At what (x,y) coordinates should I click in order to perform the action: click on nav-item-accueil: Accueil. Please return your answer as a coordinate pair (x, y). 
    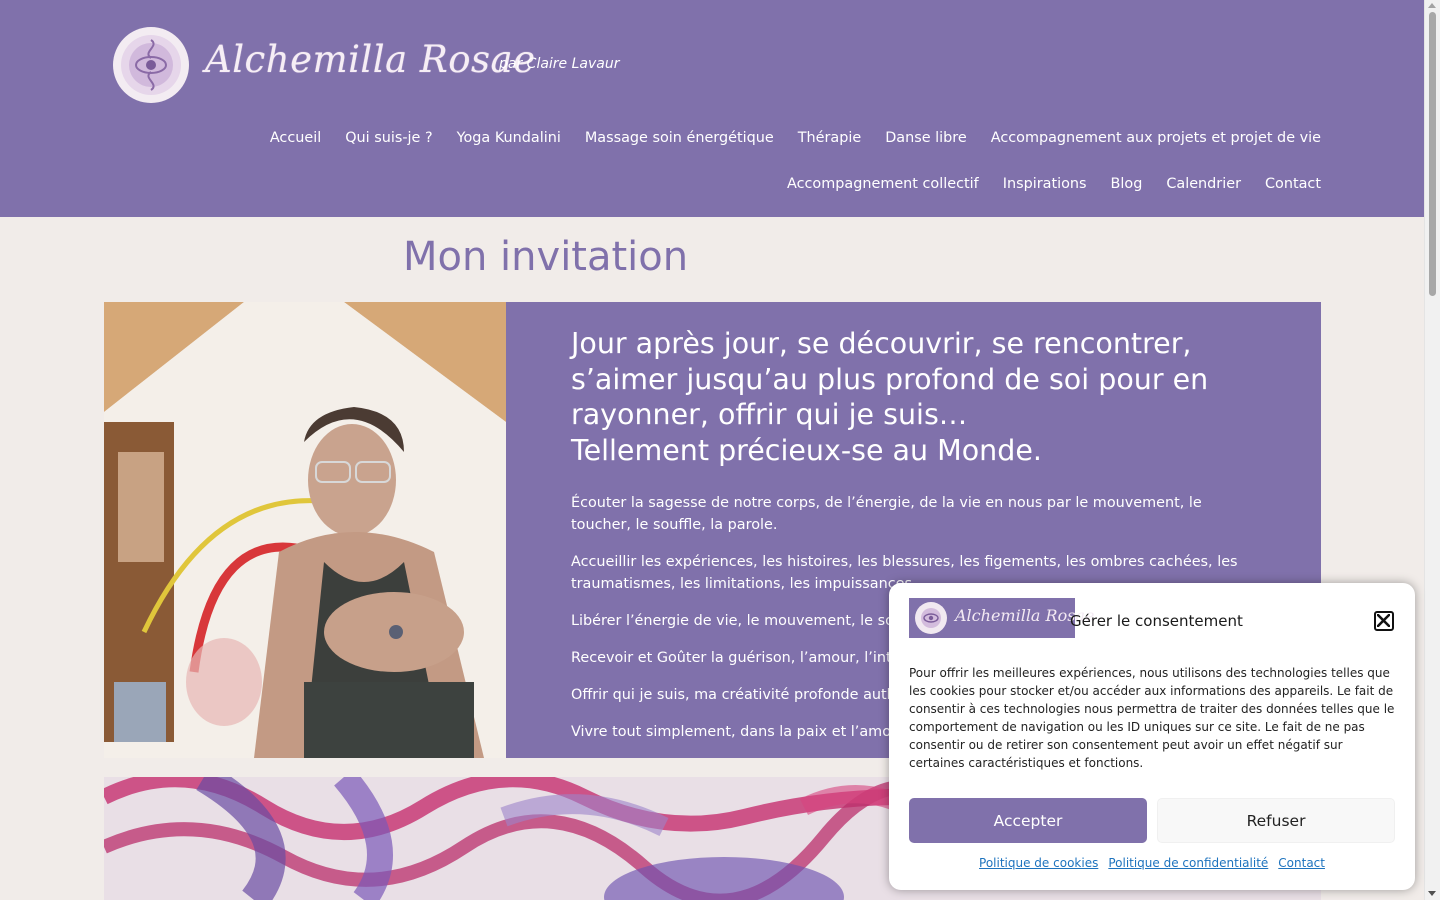
    Looking at the image, I should click on (295, 138).